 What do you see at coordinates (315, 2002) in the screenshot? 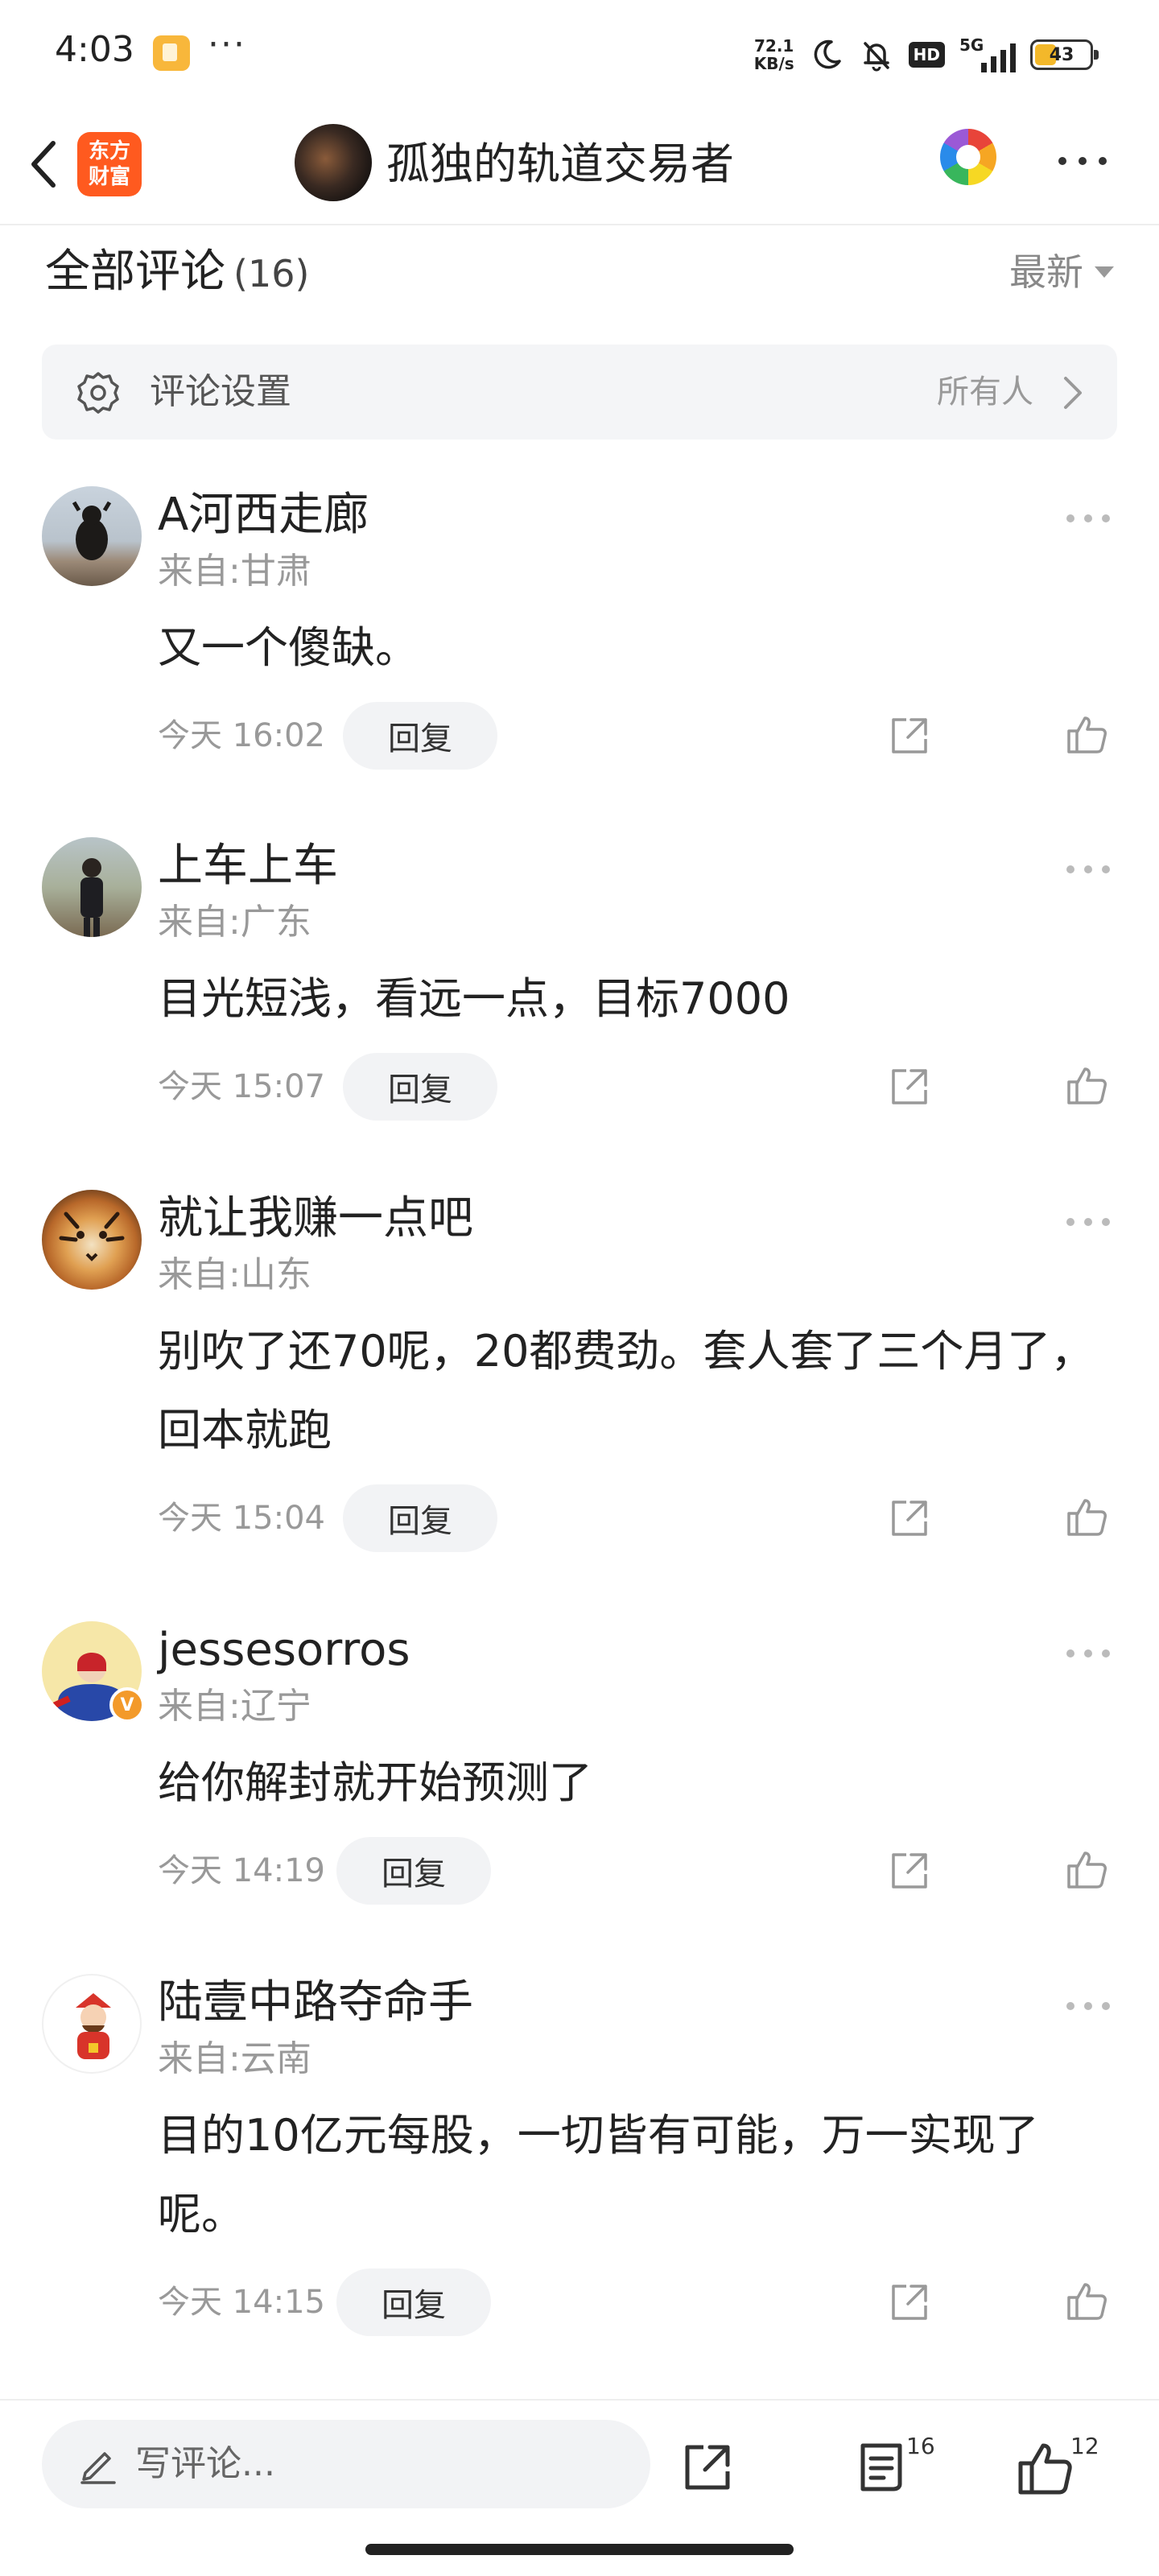
I see `comment-author: 陆壹中路夺命手` at bounding box center [315, 2002].